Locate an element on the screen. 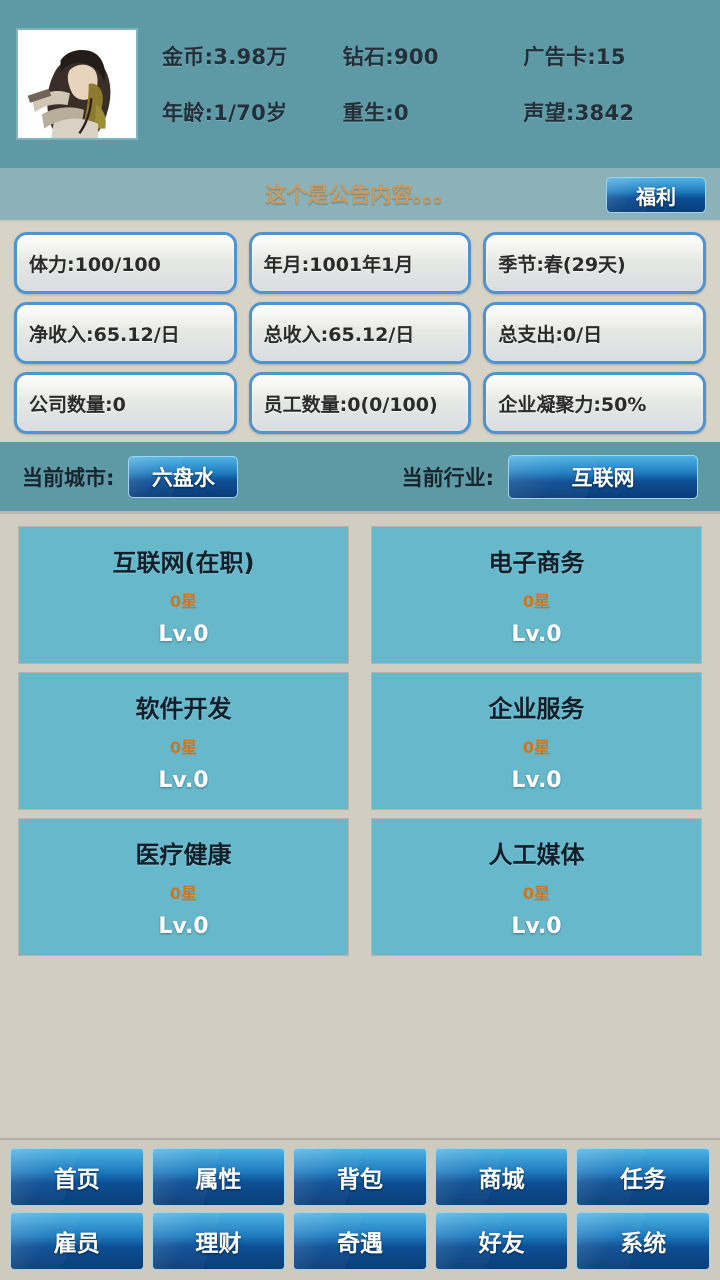  stat-box-label: 总收入:65.12/日 is located at coordinates (339, 334).